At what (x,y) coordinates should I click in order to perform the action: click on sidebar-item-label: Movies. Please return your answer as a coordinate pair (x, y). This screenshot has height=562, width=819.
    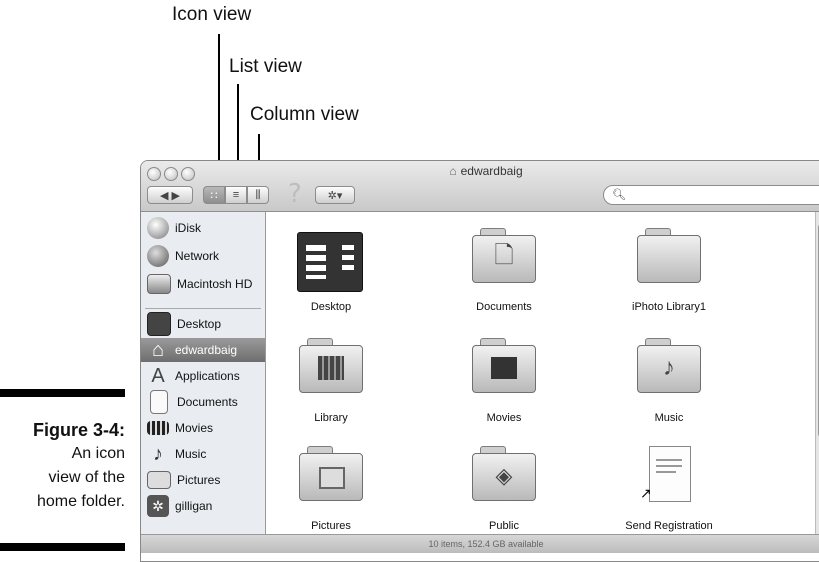
    Looking at the image, I should click on (194, 428).